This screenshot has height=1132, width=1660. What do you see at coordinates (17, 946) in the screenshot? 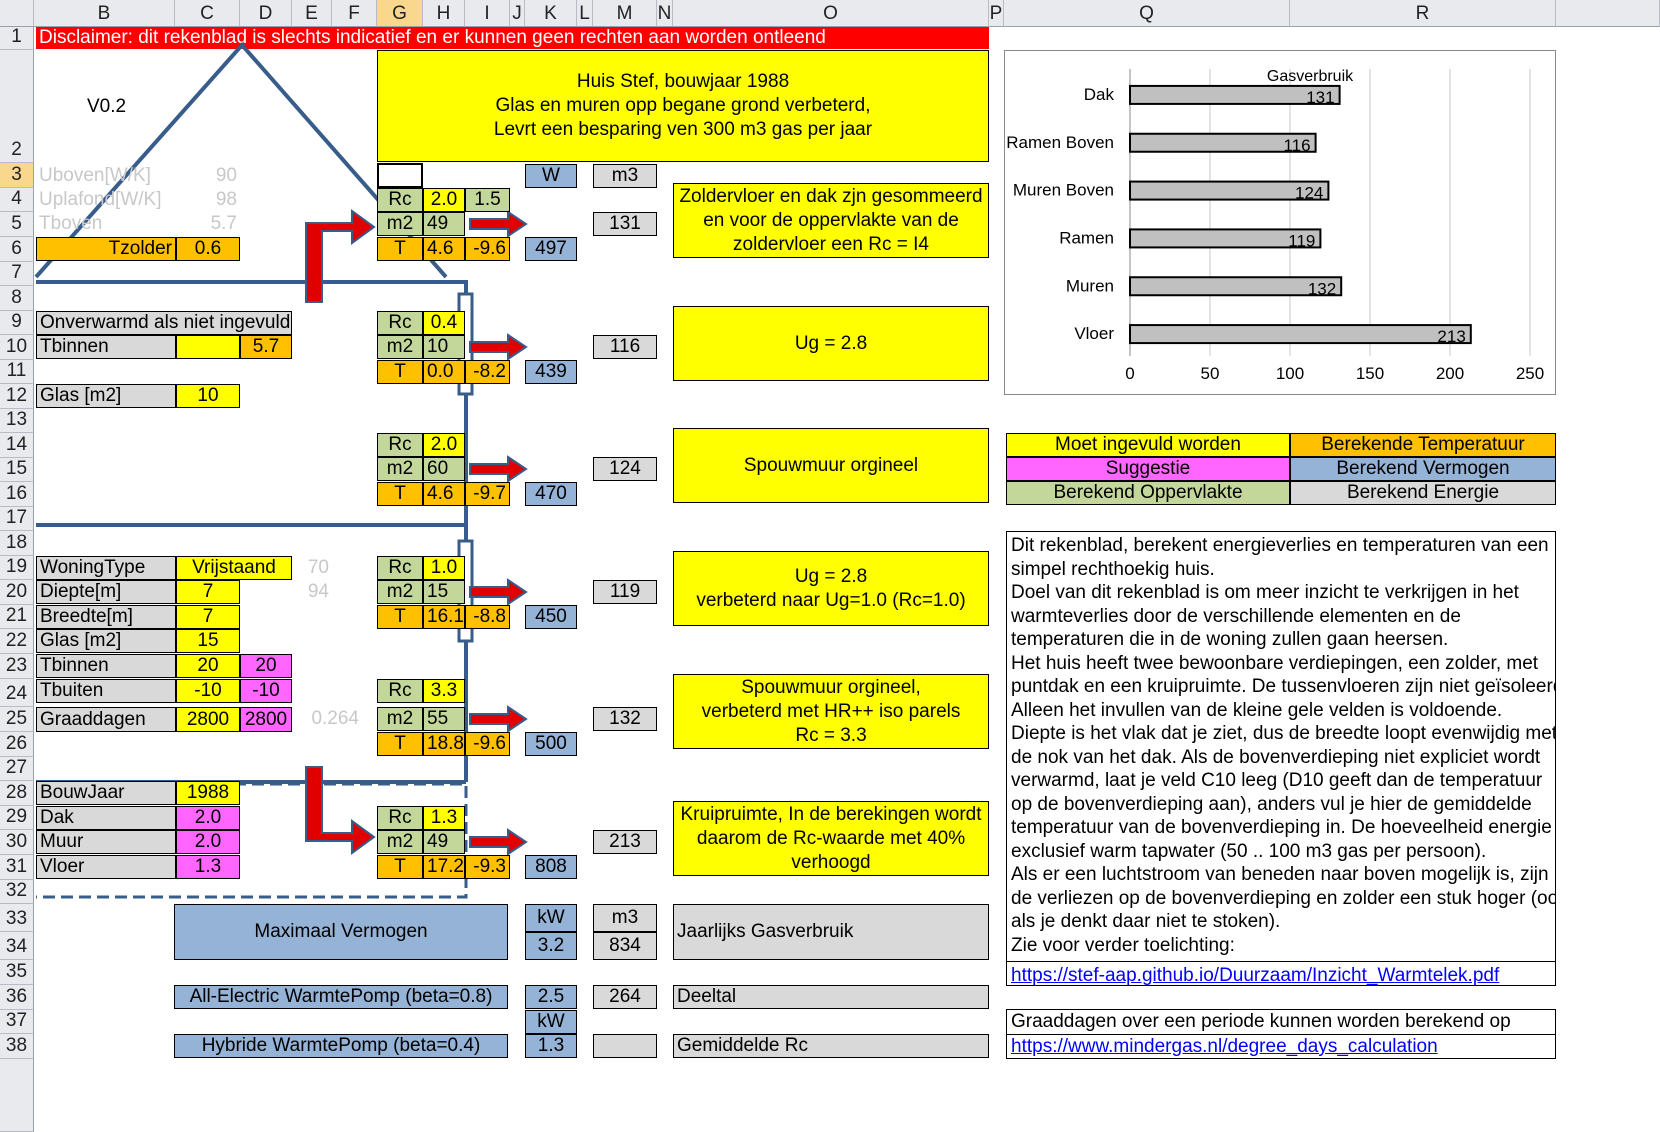
I see `row-header-34: 34` at bounding box center [17, 946].